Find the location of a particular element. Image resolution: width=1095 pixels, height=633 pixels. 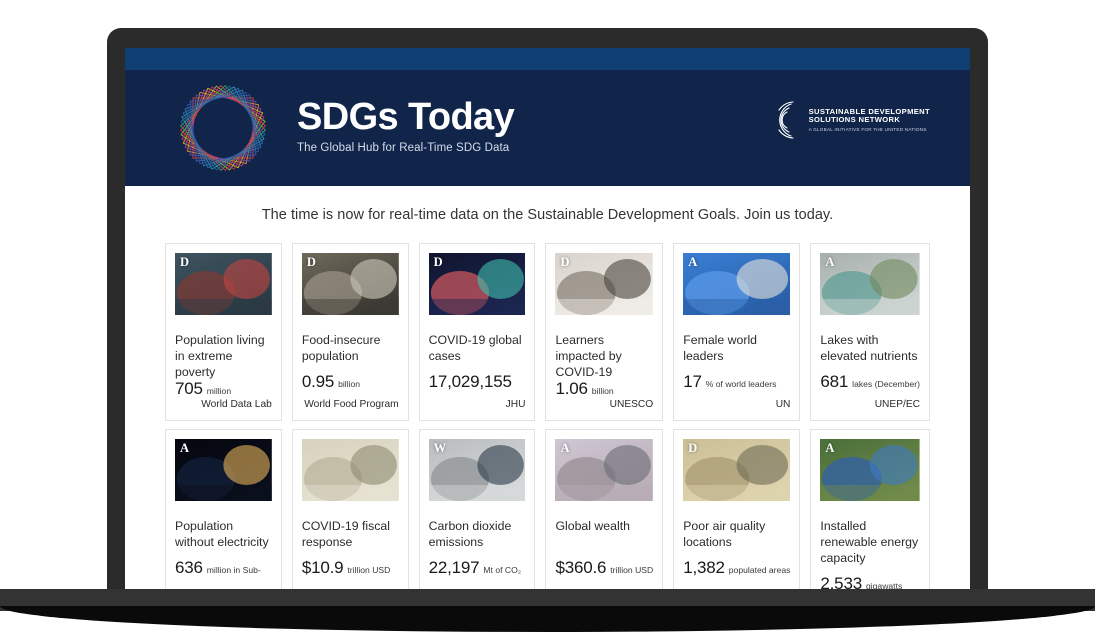

card-thumbnail is located at coordinates (350, 470).